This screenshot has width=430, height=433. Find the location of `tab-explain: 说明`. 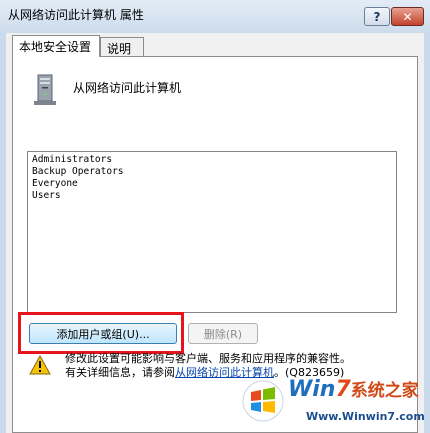

tab-explain: 说明 is located at coordinates (122, 46).